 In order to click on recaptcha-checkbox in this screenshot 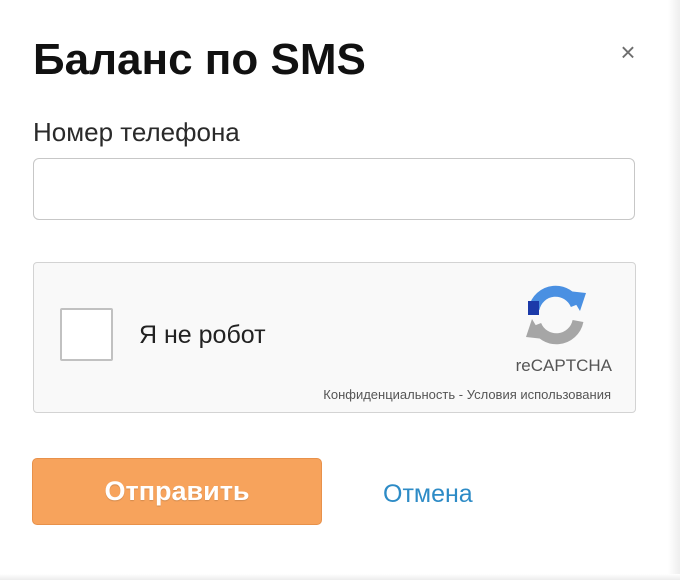, I will do `click(86, 334)`.